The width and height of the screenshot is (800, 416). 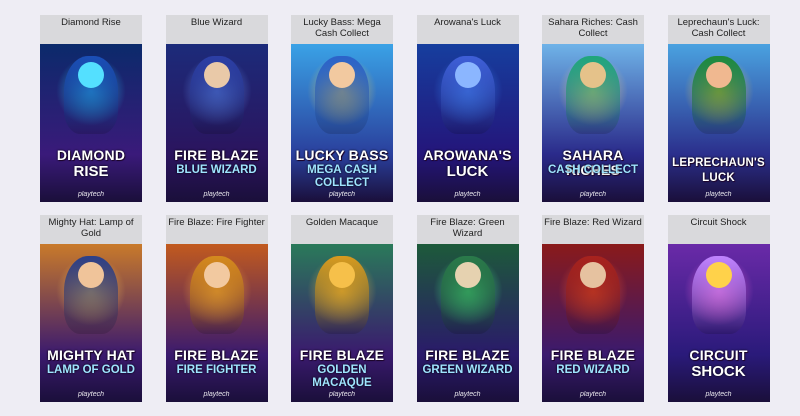 What do you see at coordinates (91, 123) in the screenshot?
I see `game-thumbnail: DIAMOND RISE playtech` at bounding box center [91, 123].